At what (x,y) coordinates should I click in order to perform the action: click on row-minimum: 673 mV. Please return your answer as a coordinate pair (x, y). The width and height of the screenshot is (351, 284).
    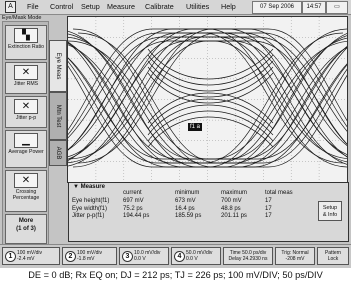
    Looking at the image, I should click on (185, 201).